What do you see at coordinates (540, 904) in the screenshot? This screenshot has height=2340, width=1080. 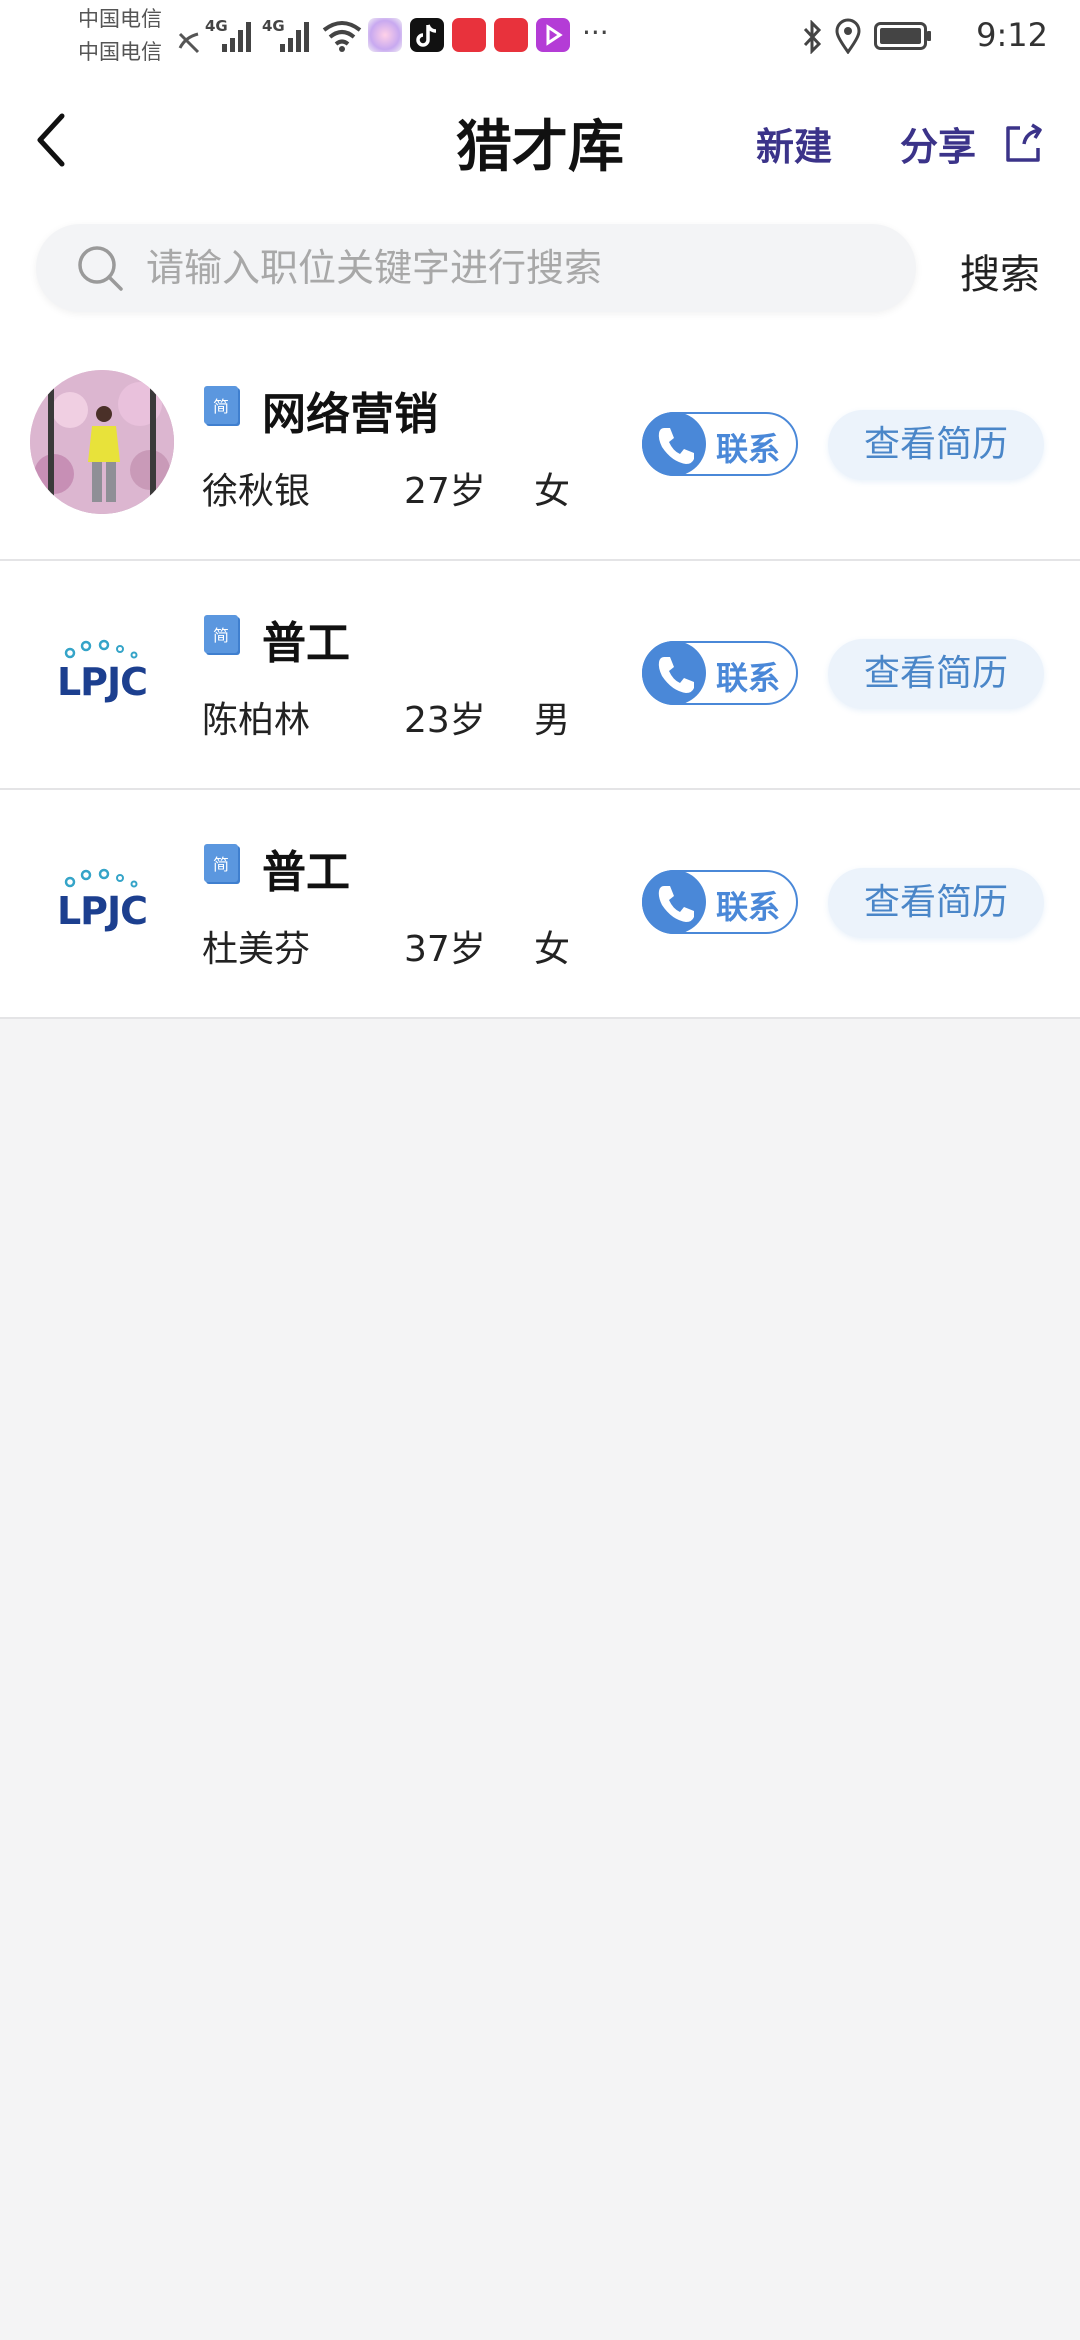 I see `candidate-row: LPJC 简 普工 杜美芬 37岁 女 联系 查看简历` at bounding box center [540, 904].